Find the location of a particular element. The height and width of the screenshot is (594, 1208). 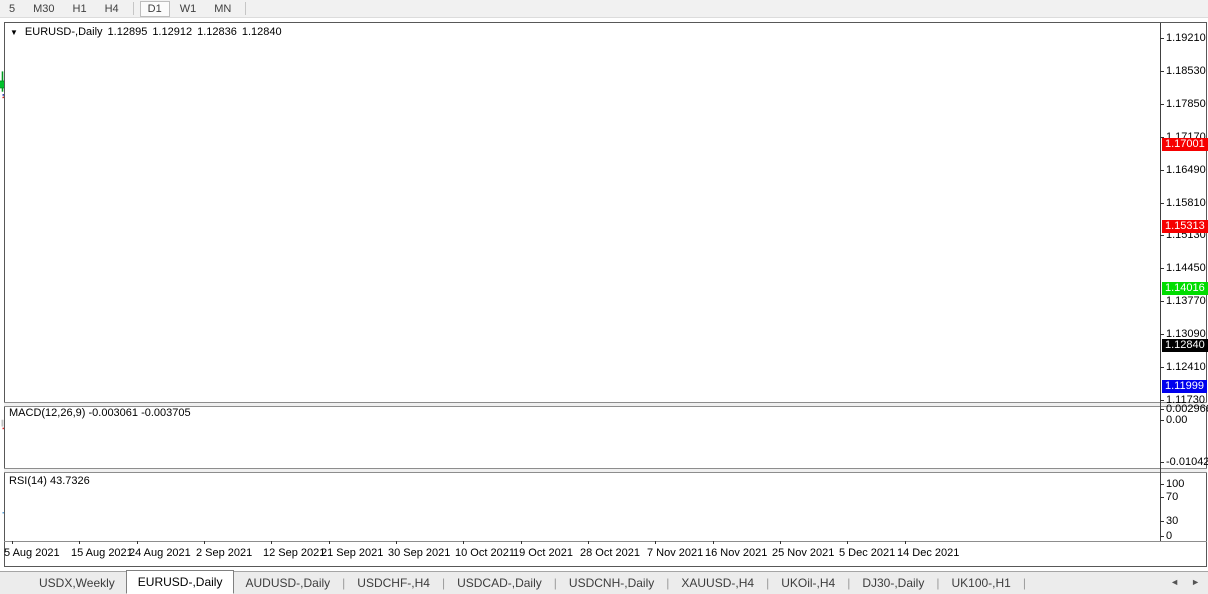

price-axis-label: 1.15810 is located at coordinates (1186, 203).